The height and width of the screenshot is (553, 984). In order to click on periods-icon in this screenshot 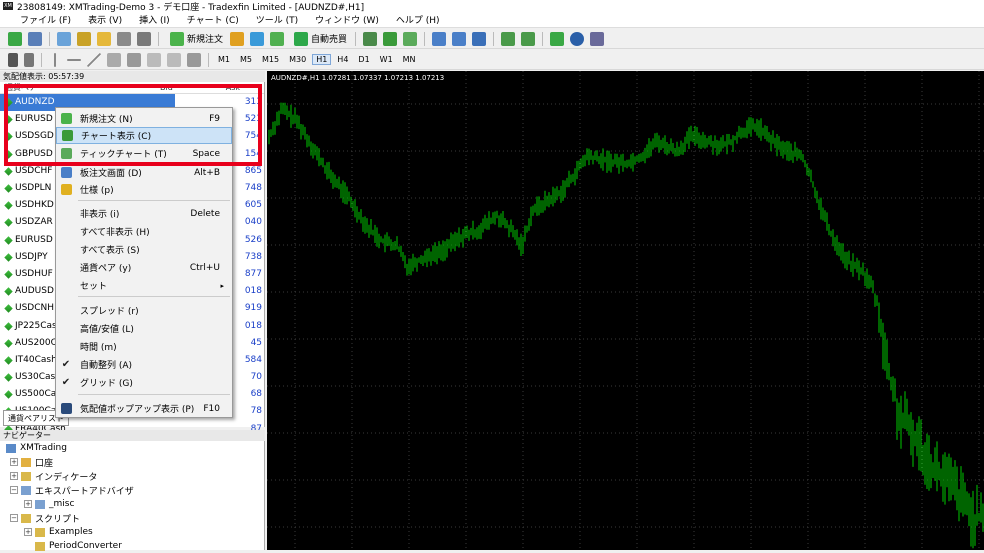, I will do `click(577, 38)`.